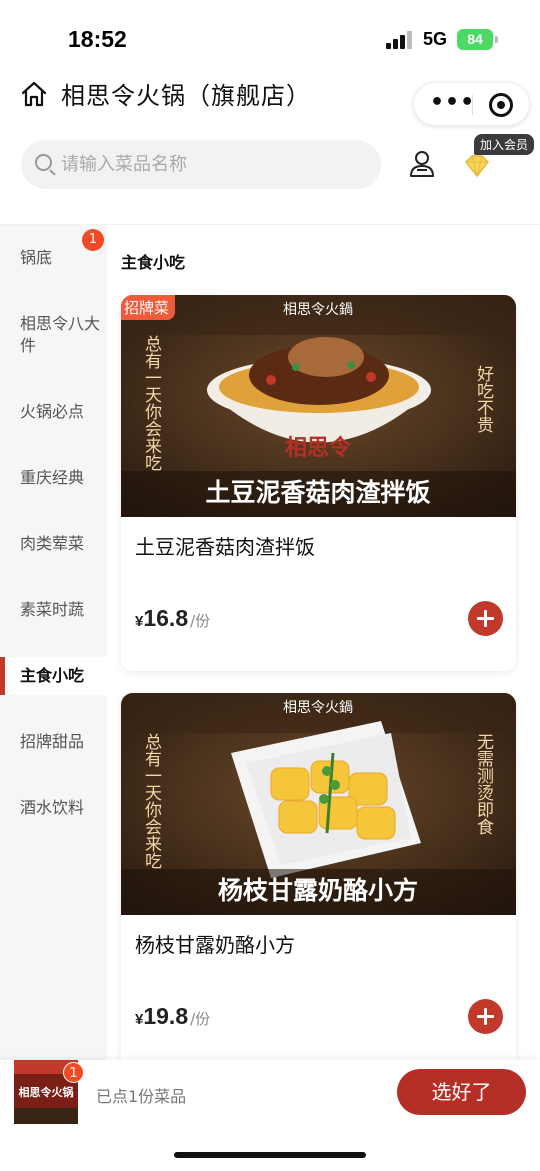  Describe the element at coordinates (215, 945) in the screenshot. I see `dish-name: 杨枝甘露奶酪小方` at that location.